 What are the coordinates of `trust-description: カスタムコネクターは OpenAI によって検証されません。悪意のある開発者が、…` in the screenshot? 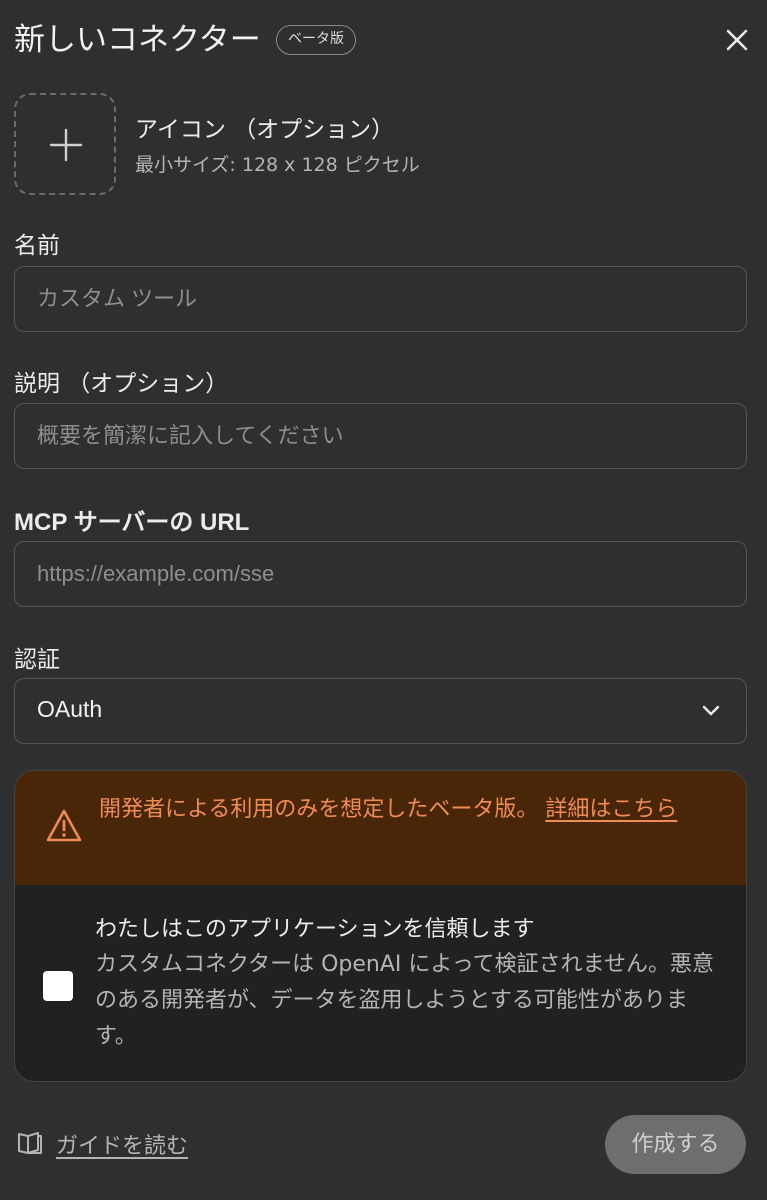 It's located at (404, 1000).